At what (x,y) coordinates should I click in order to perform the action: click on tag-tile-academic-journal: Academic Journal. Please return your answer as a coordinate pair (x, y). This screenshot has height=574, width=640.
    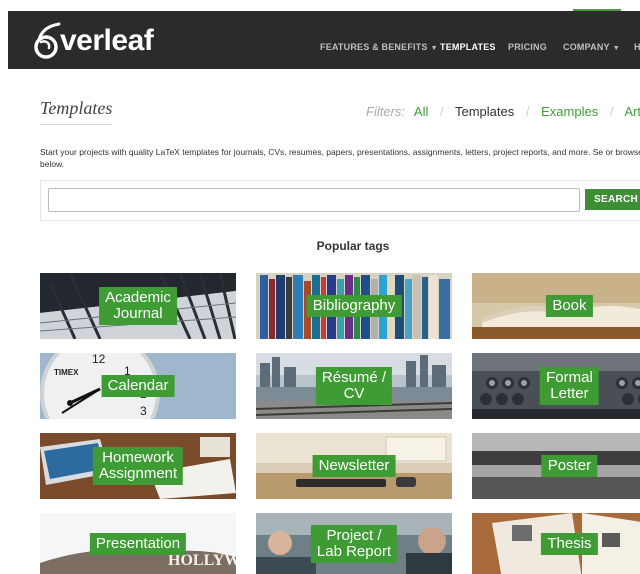
    Looking at the image, I should click on (138, 306).